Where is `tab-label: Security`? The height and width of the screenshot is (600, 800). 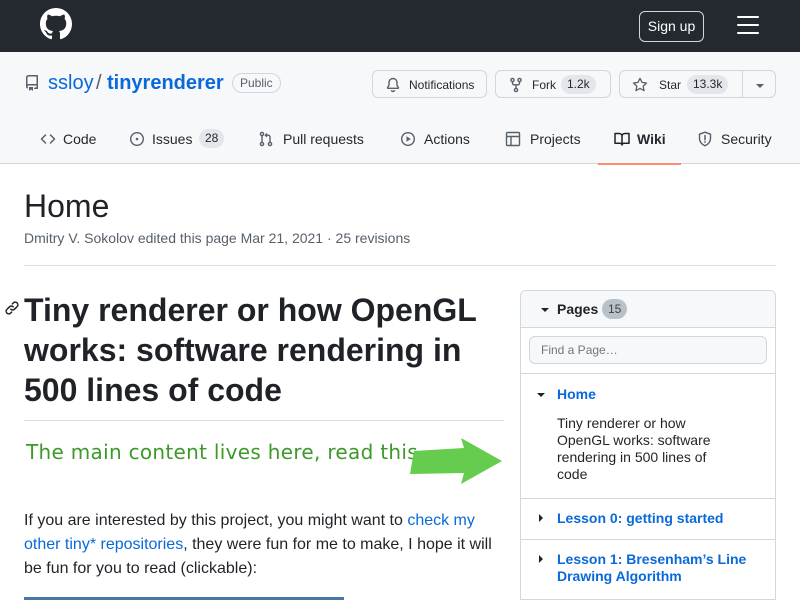
tab-label: Security is located at coordinates (746, 139).